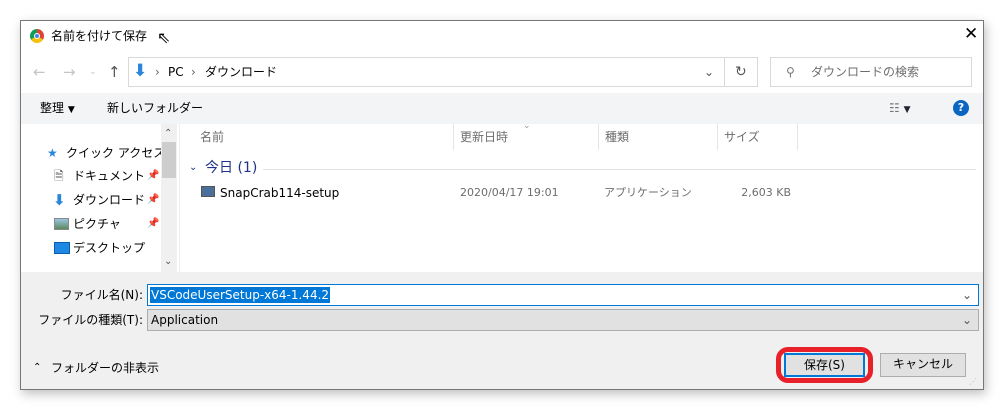 The image size is (1004, 410). I want to click on chevron-up-icon: ⌃, so click(37, 367).